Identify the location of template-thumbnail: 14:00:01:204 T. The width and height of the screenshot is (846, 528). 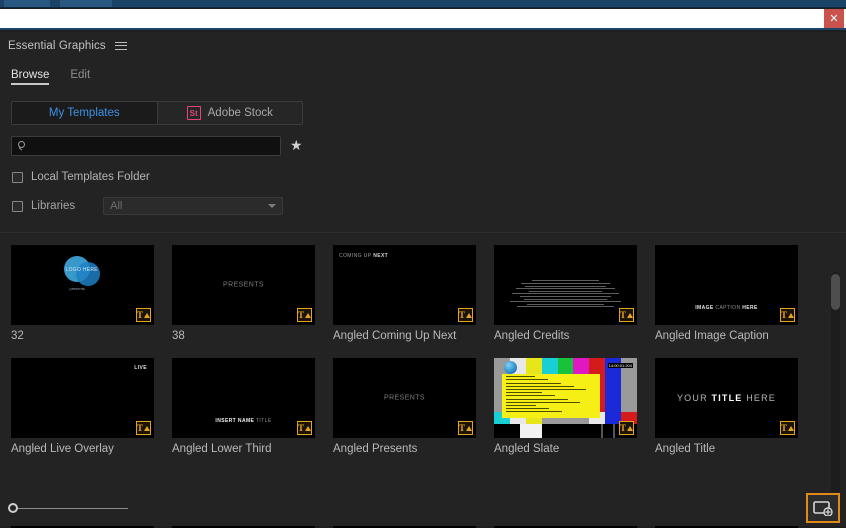
(565, 398).